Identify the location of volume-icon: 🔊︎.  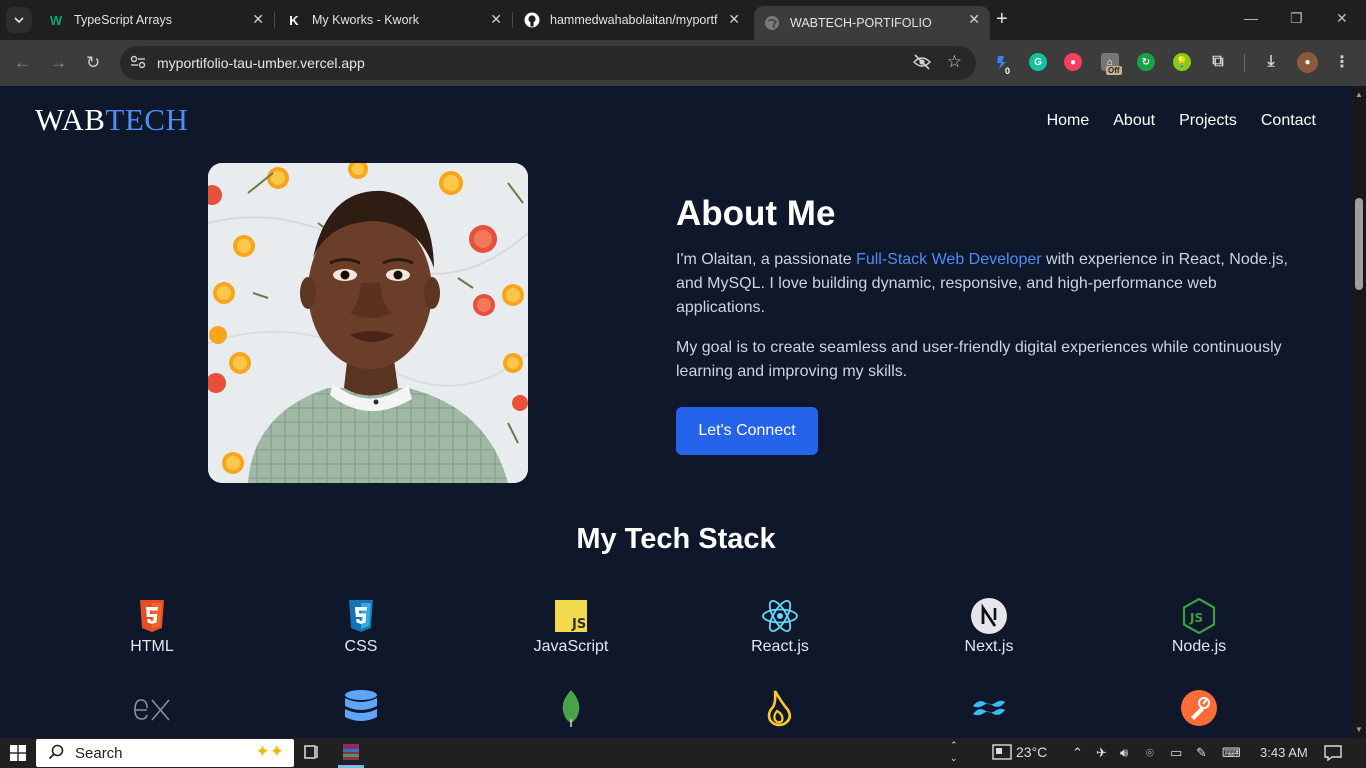
(1124, 753).